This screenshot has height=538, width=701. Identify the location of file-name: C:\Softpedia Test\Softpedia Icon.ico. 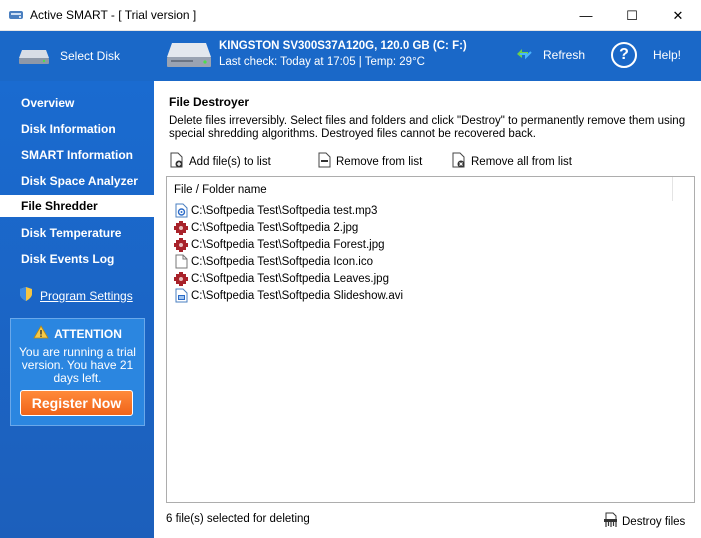
(282, 261).